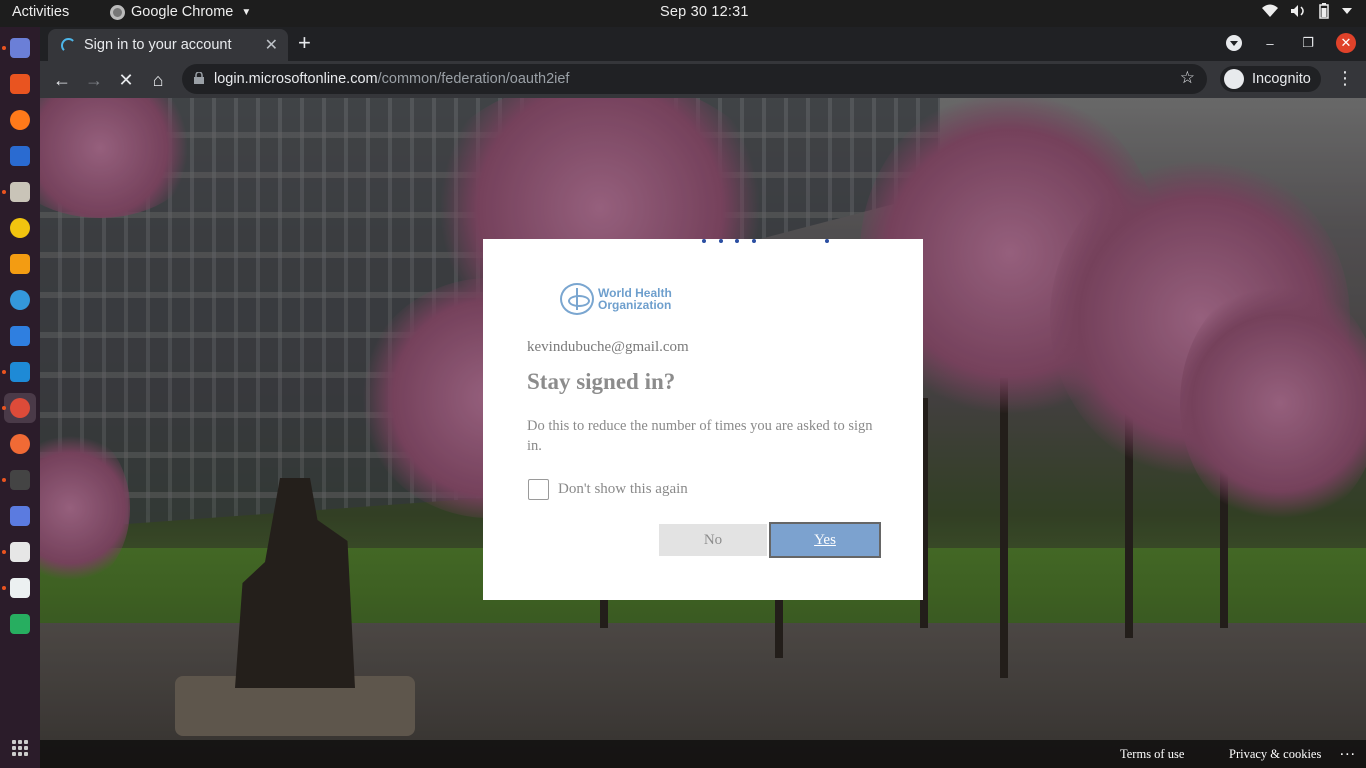 The image size is (1366, 768). I want to click on tab-title: Sign in to your account, so click(158, 45).